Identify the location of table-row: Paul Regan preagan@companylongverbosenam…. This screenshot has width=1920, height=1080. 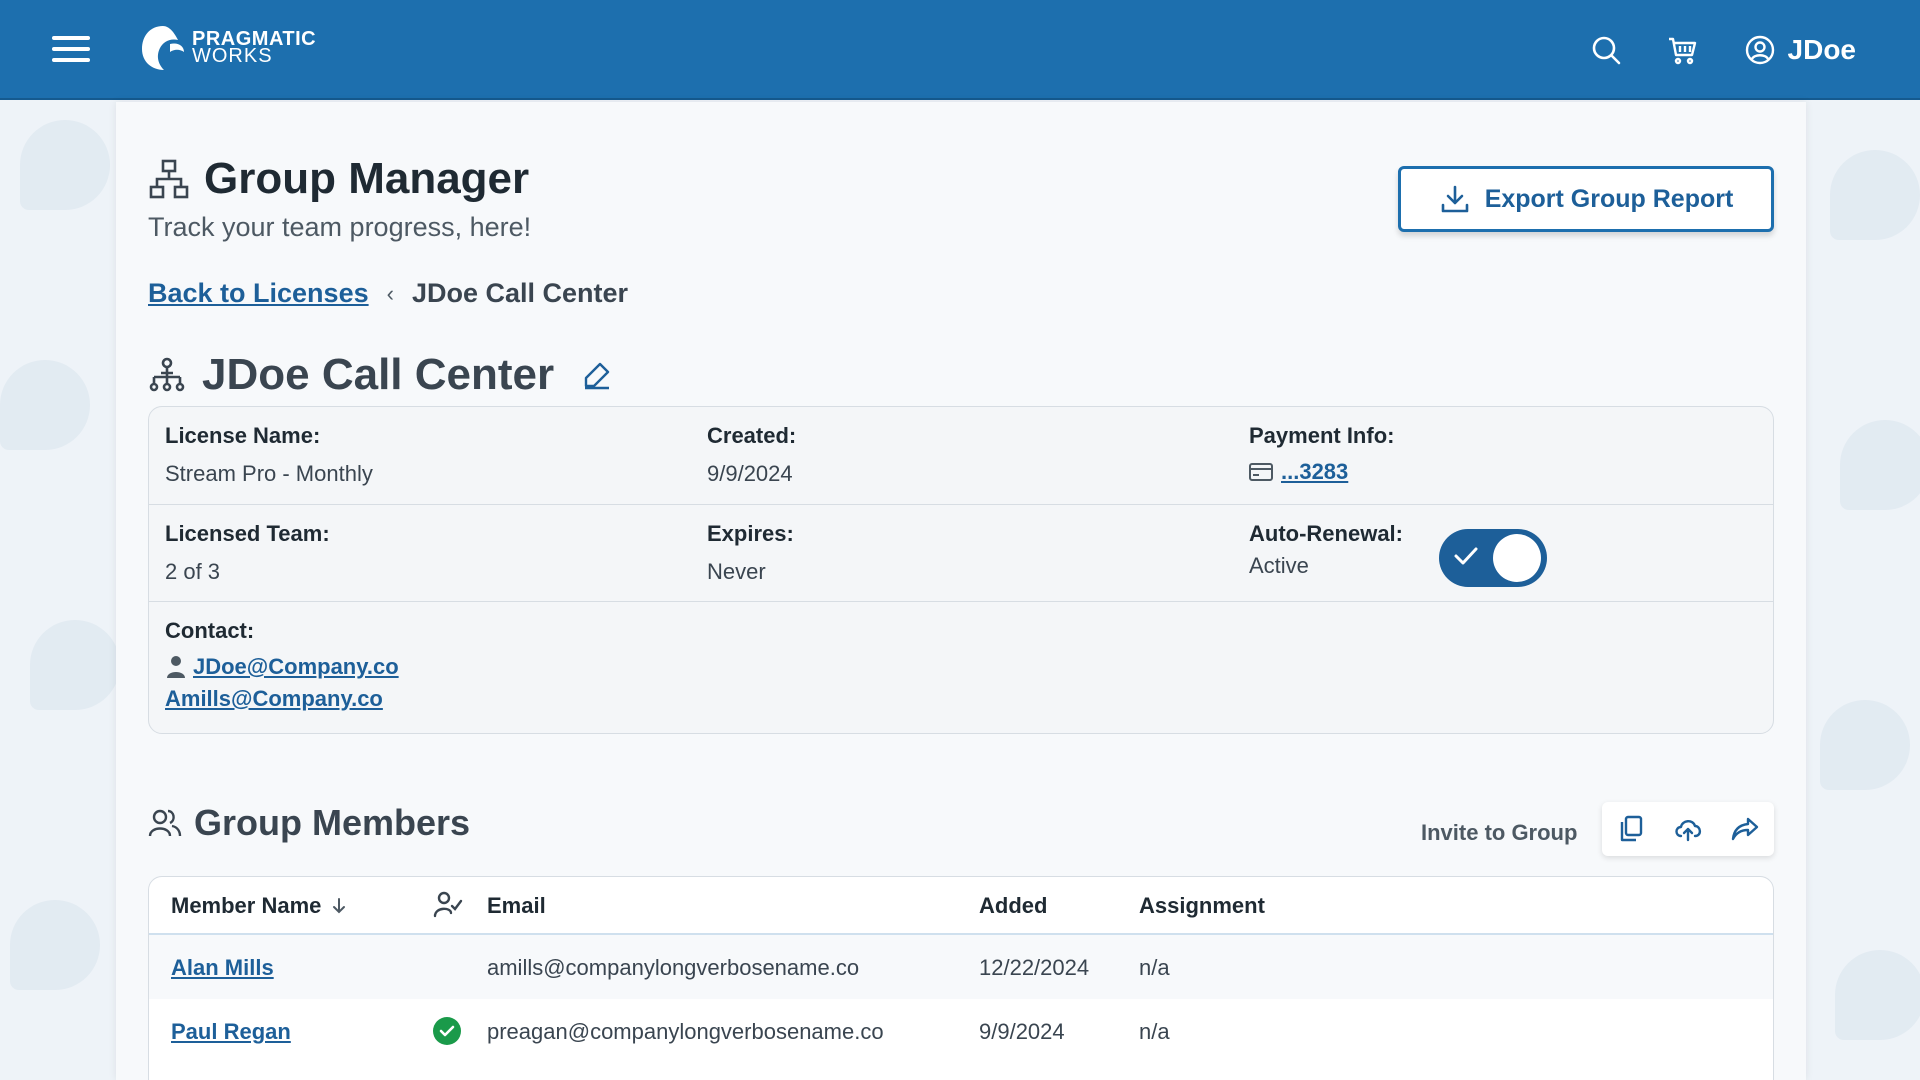
(961, 1031).